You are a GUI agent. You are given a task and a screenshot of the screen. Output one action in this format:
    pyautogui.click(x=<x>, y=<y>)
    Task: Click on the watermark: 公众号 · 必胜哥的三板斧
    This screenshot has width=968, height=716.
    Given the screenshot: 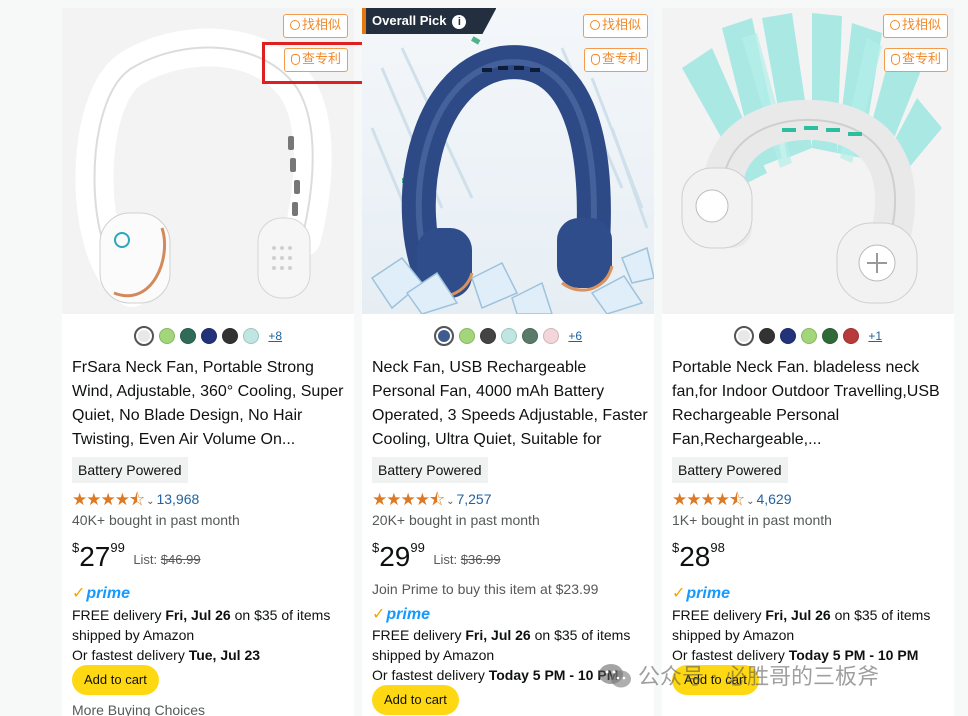 What is the action you would take?
    pyautogui.click(x=738, y=678)
    